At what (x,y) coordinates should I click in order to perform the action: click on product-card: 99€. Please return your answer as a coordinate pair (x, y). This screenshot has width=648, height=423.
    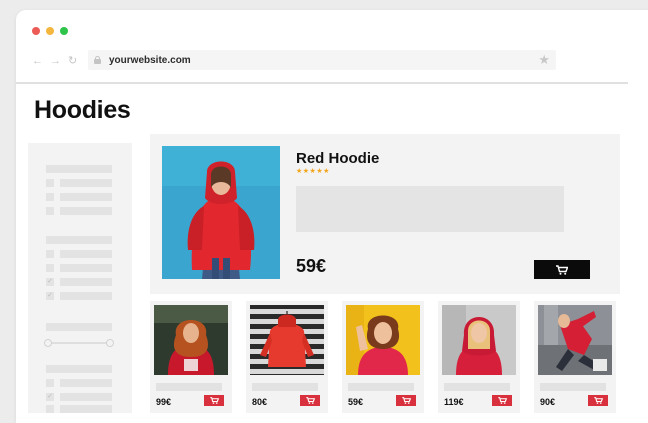
    Looking at the image, I should click on (191, 357).